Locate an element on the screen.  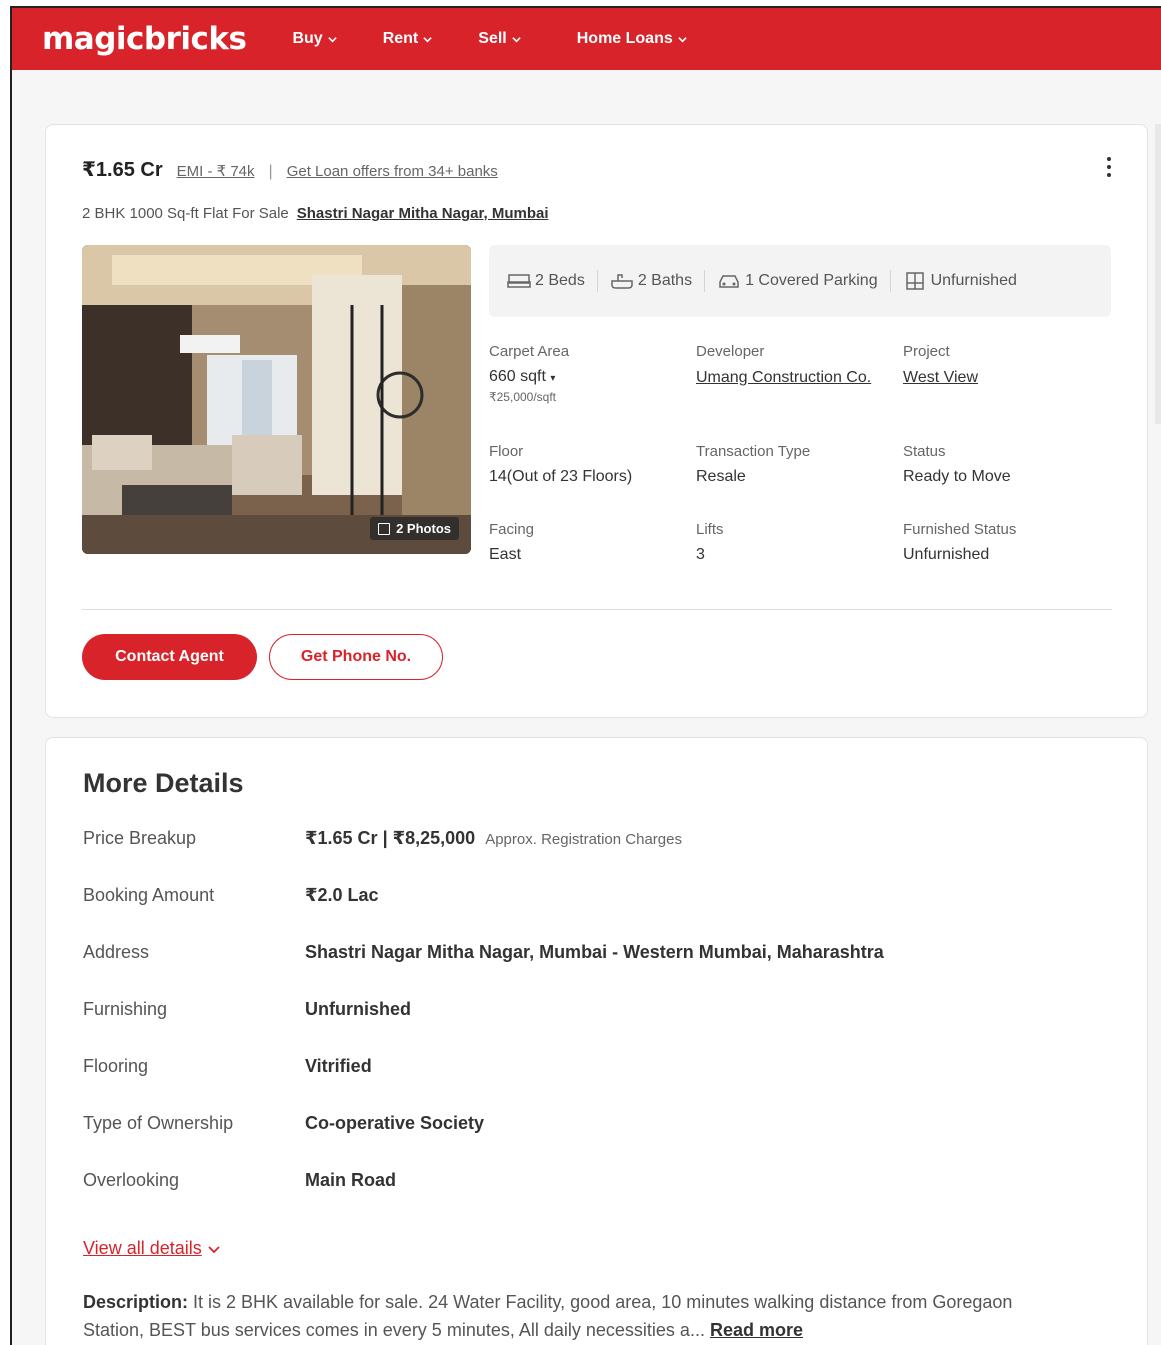
side-scroll-track is located at coordinates (1158, 274).